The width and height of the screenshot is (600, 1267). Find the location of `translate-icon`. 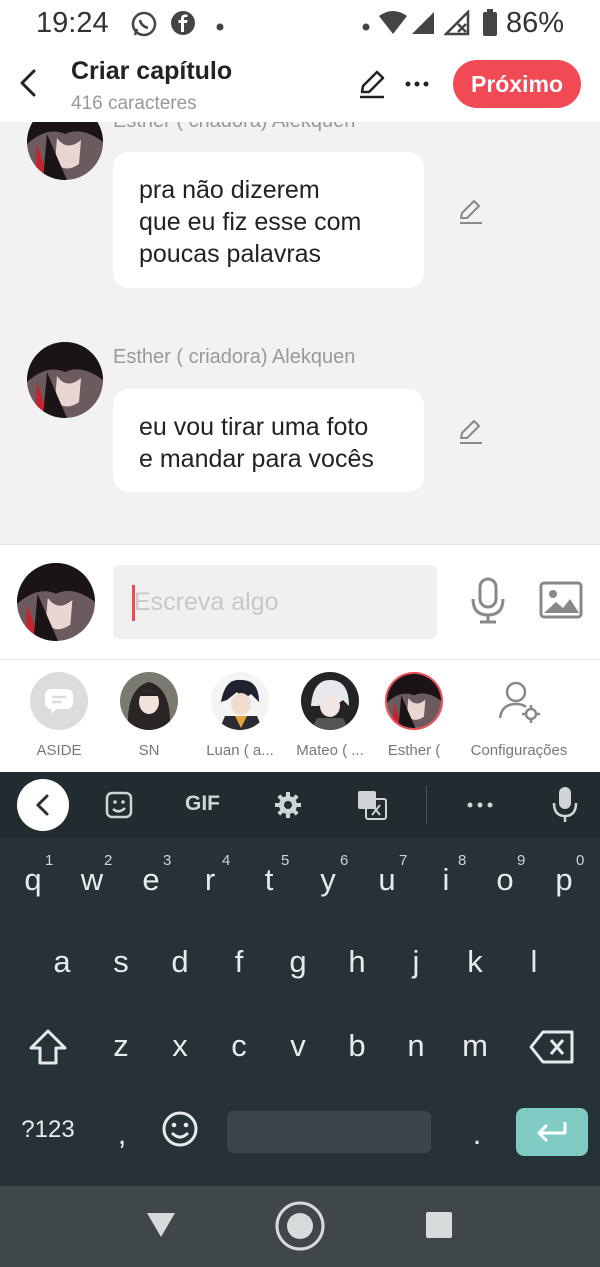

translate-icon is located at coordinates (372, 807).